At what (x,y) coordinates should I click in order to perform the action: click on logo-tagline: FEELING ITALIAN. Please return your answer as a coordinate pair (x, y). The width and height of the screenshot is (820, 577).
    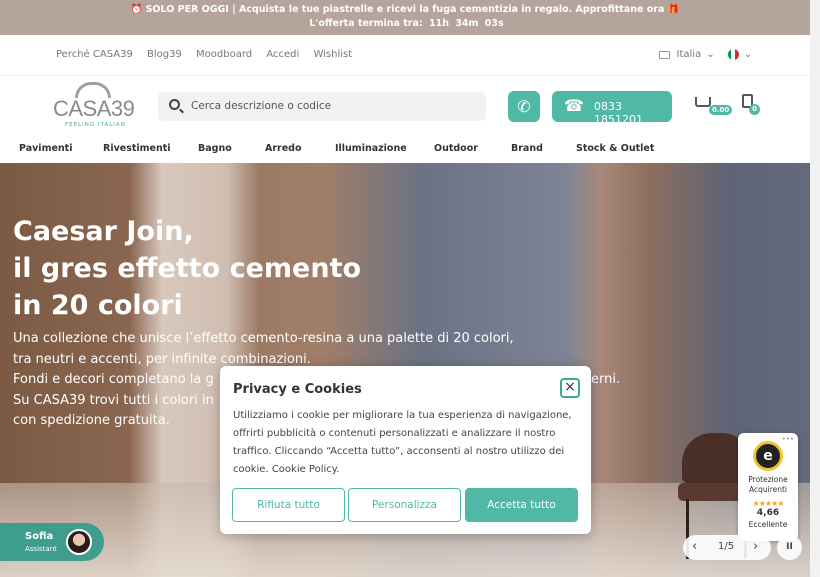
    Looking at the image, I should click on (95, 125).